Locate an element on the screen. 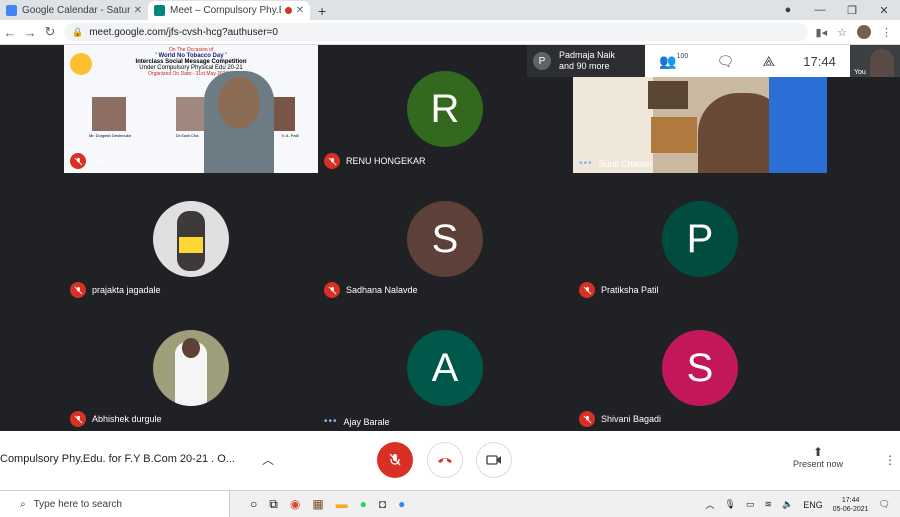 Image resolution: width=900 pixels, height=517 pixels. bookmark-star-icon: ☆ is located at coordinates (842, 32).